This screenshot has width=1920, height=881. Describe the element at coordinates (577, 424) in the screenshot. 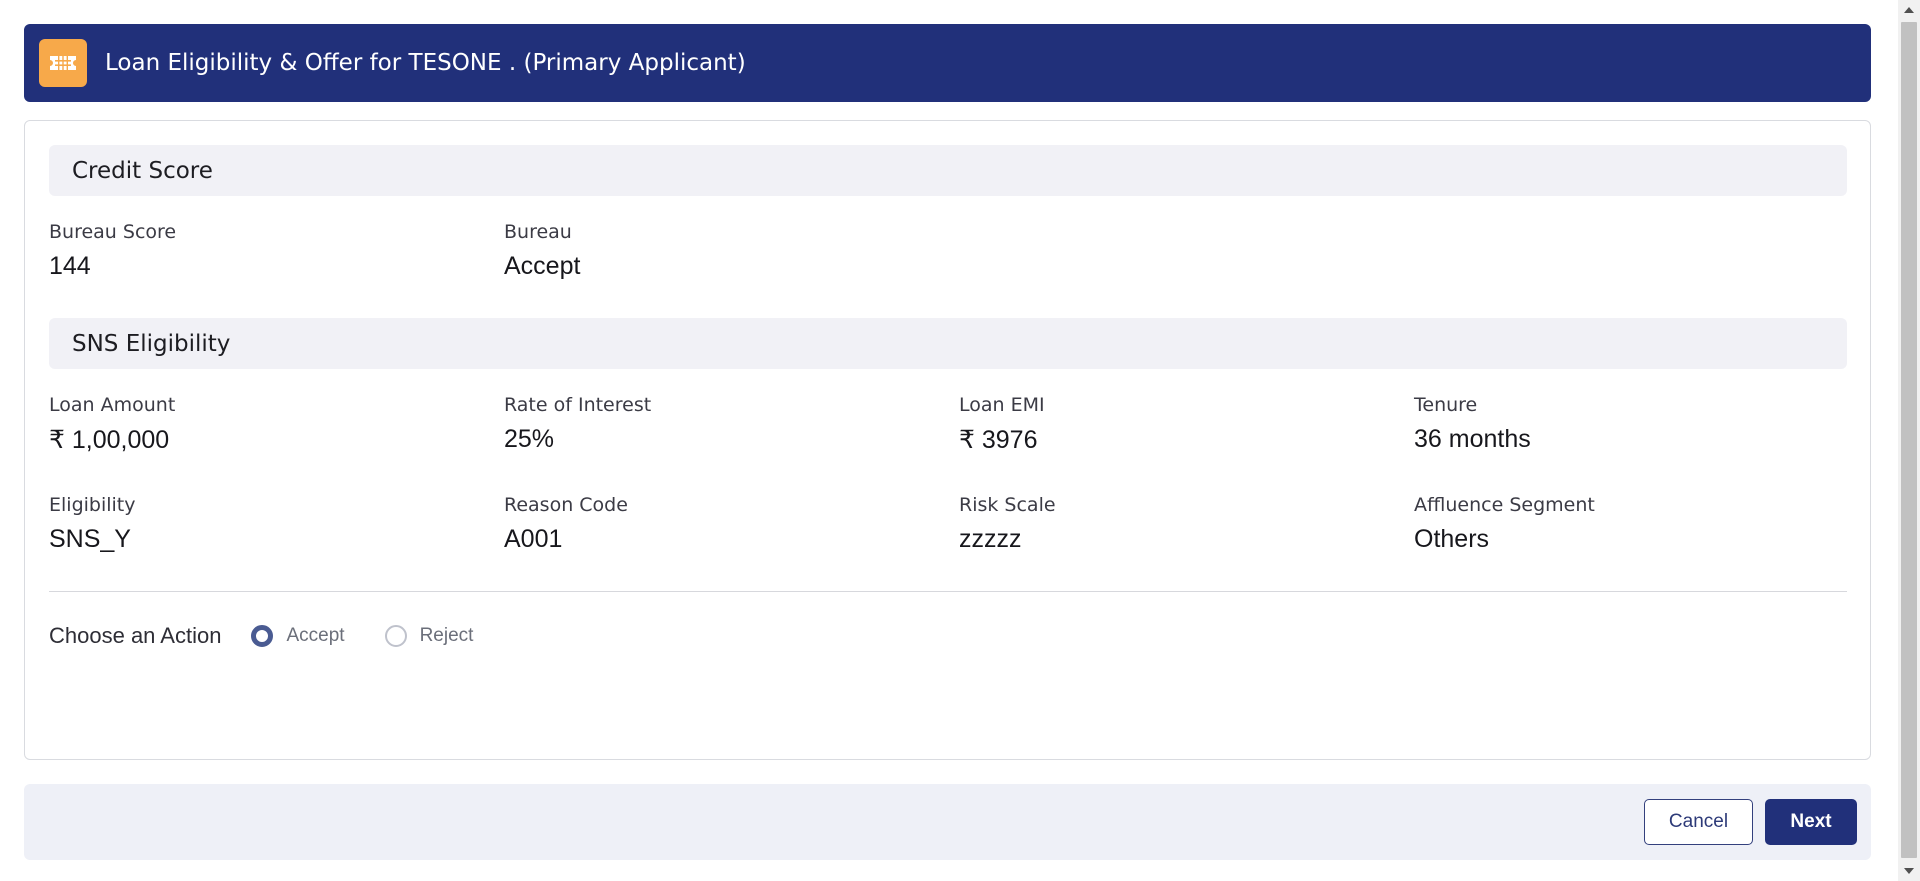

I see `rate-of-interest-field: Rate of Interest 25%` at that location.